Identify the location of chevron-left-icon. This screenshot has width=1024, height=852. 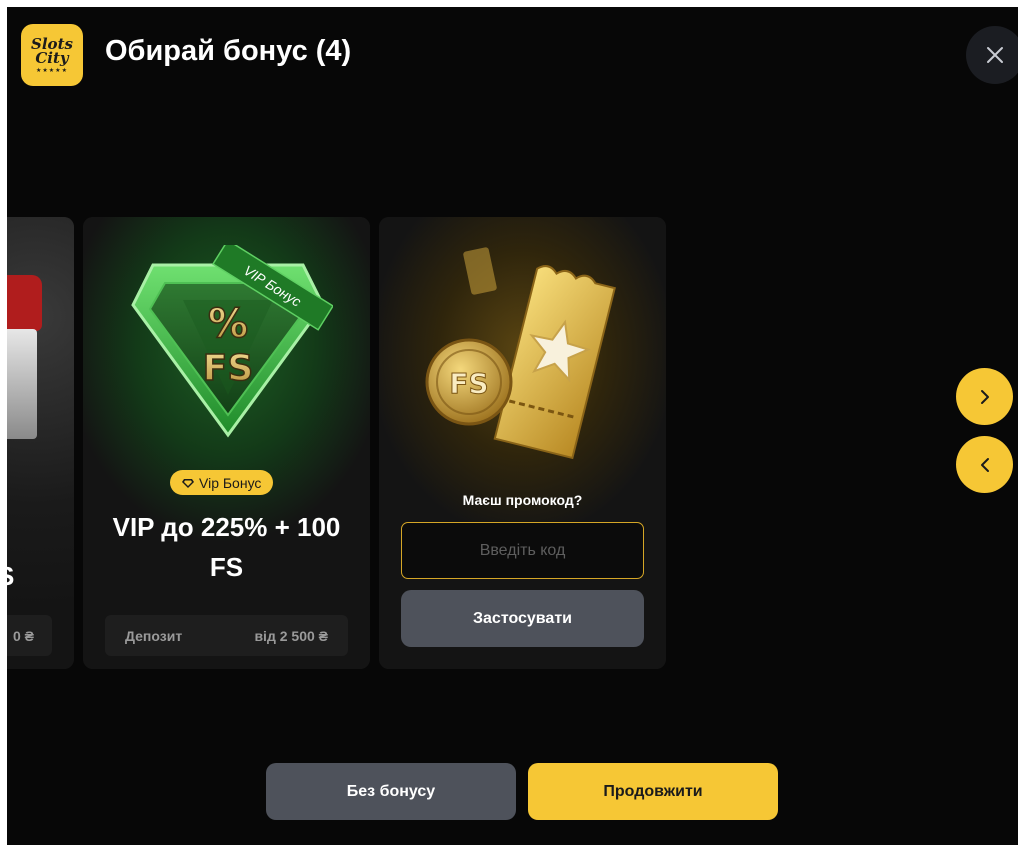
(984, 464).